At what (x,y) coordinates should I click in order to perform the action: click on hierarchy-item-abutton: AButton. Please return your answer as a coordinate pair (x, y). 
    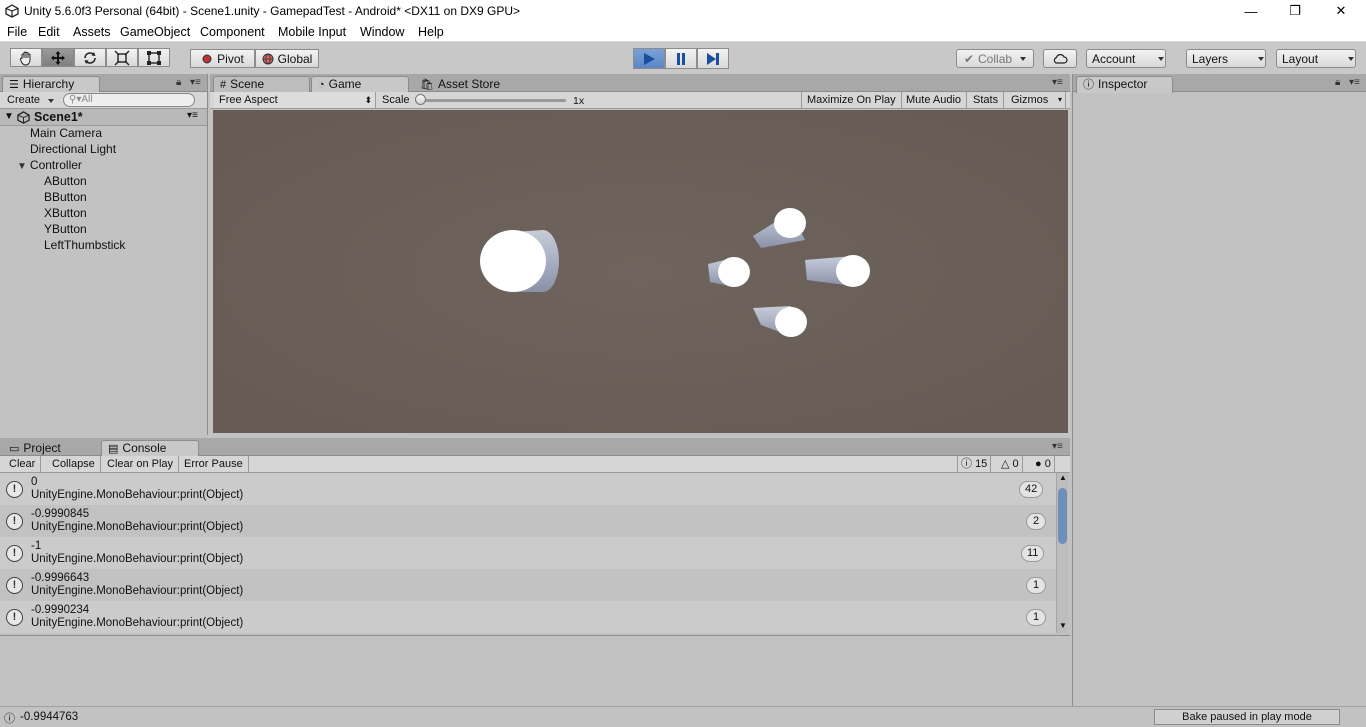
    Looking at the image, I should click on (103, 181).